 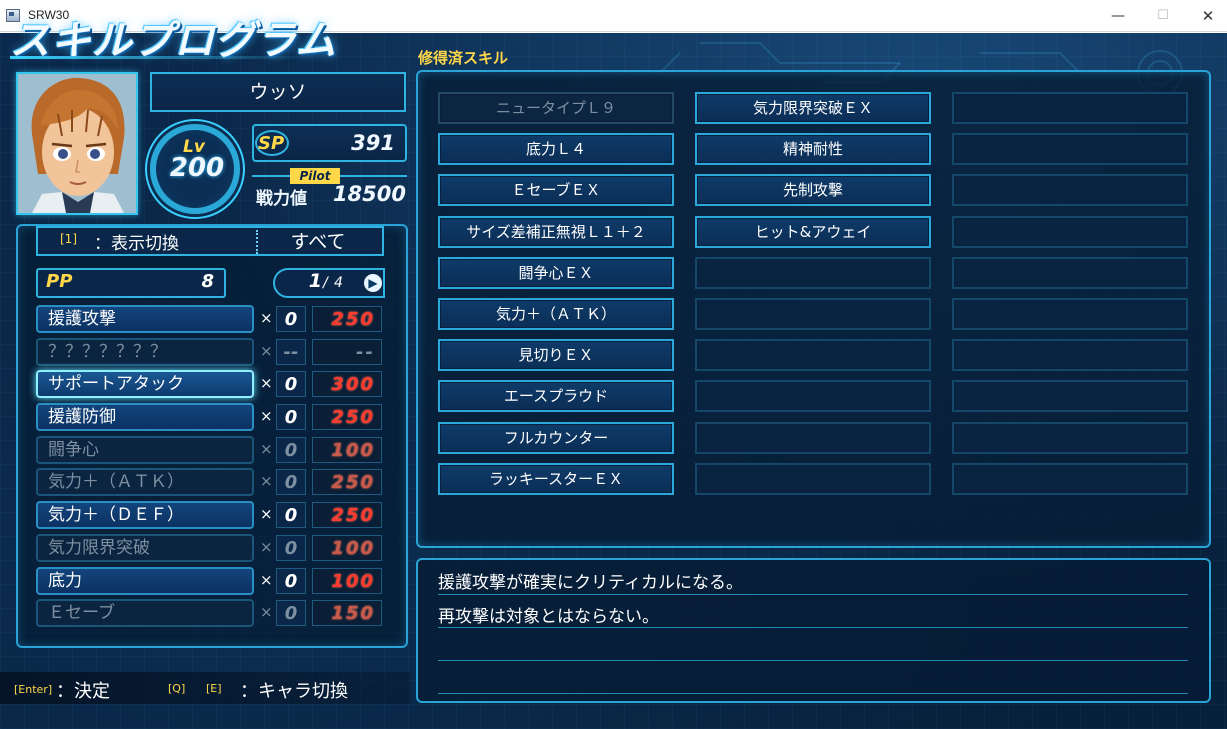 I want to click on program-row: 闘争心 × 0 100, so click(x=211, y=450).